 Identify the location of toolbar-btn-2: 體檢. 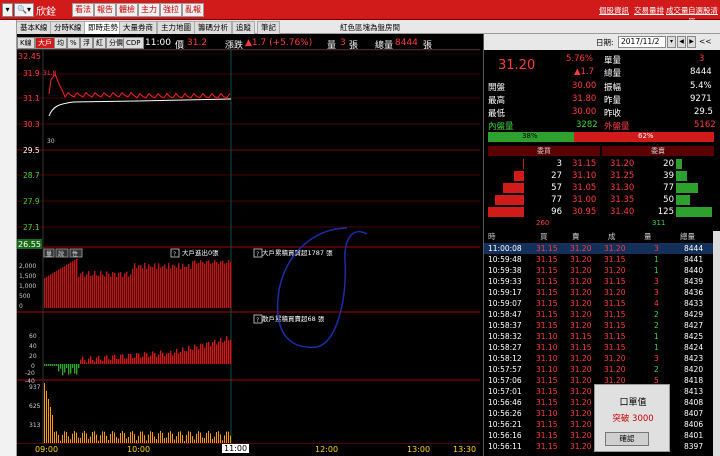
(127, 10).